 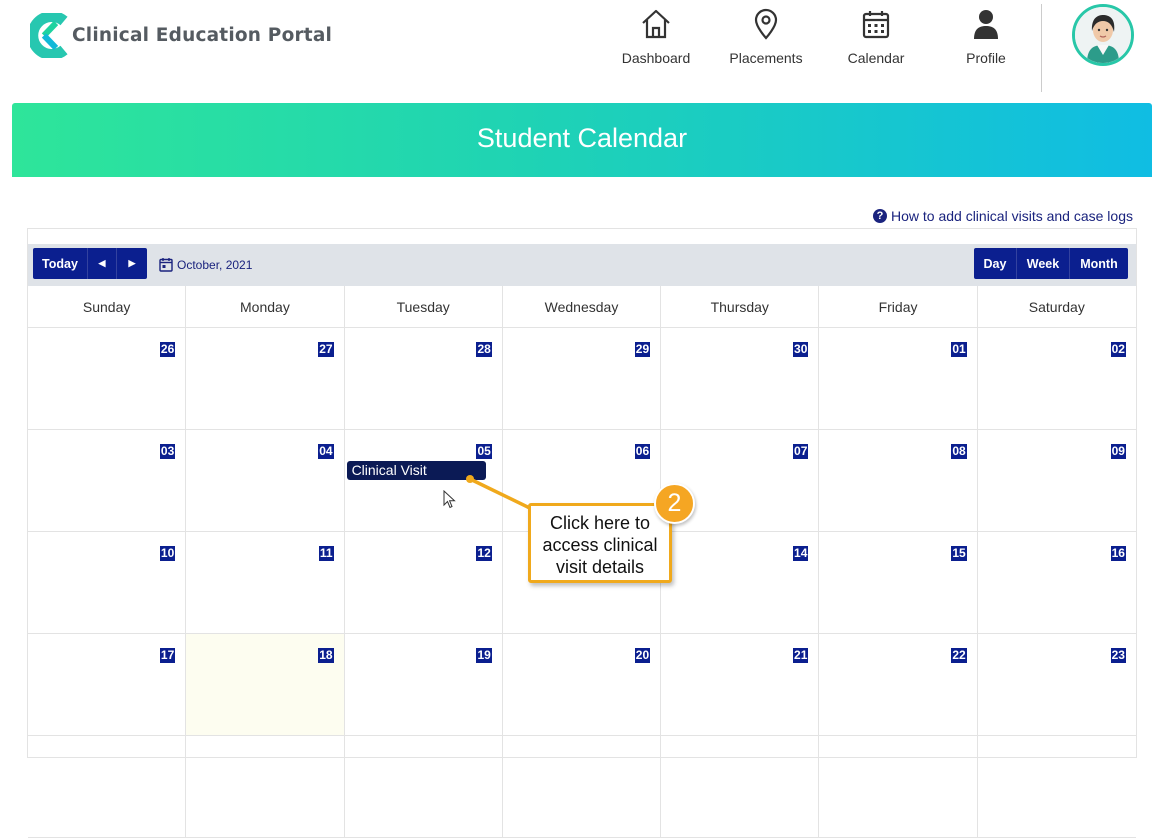 What do you see at coordinates (1118, 349) in the screenshot?
I see `day-number: 02` at bounding box center [1118, 349].